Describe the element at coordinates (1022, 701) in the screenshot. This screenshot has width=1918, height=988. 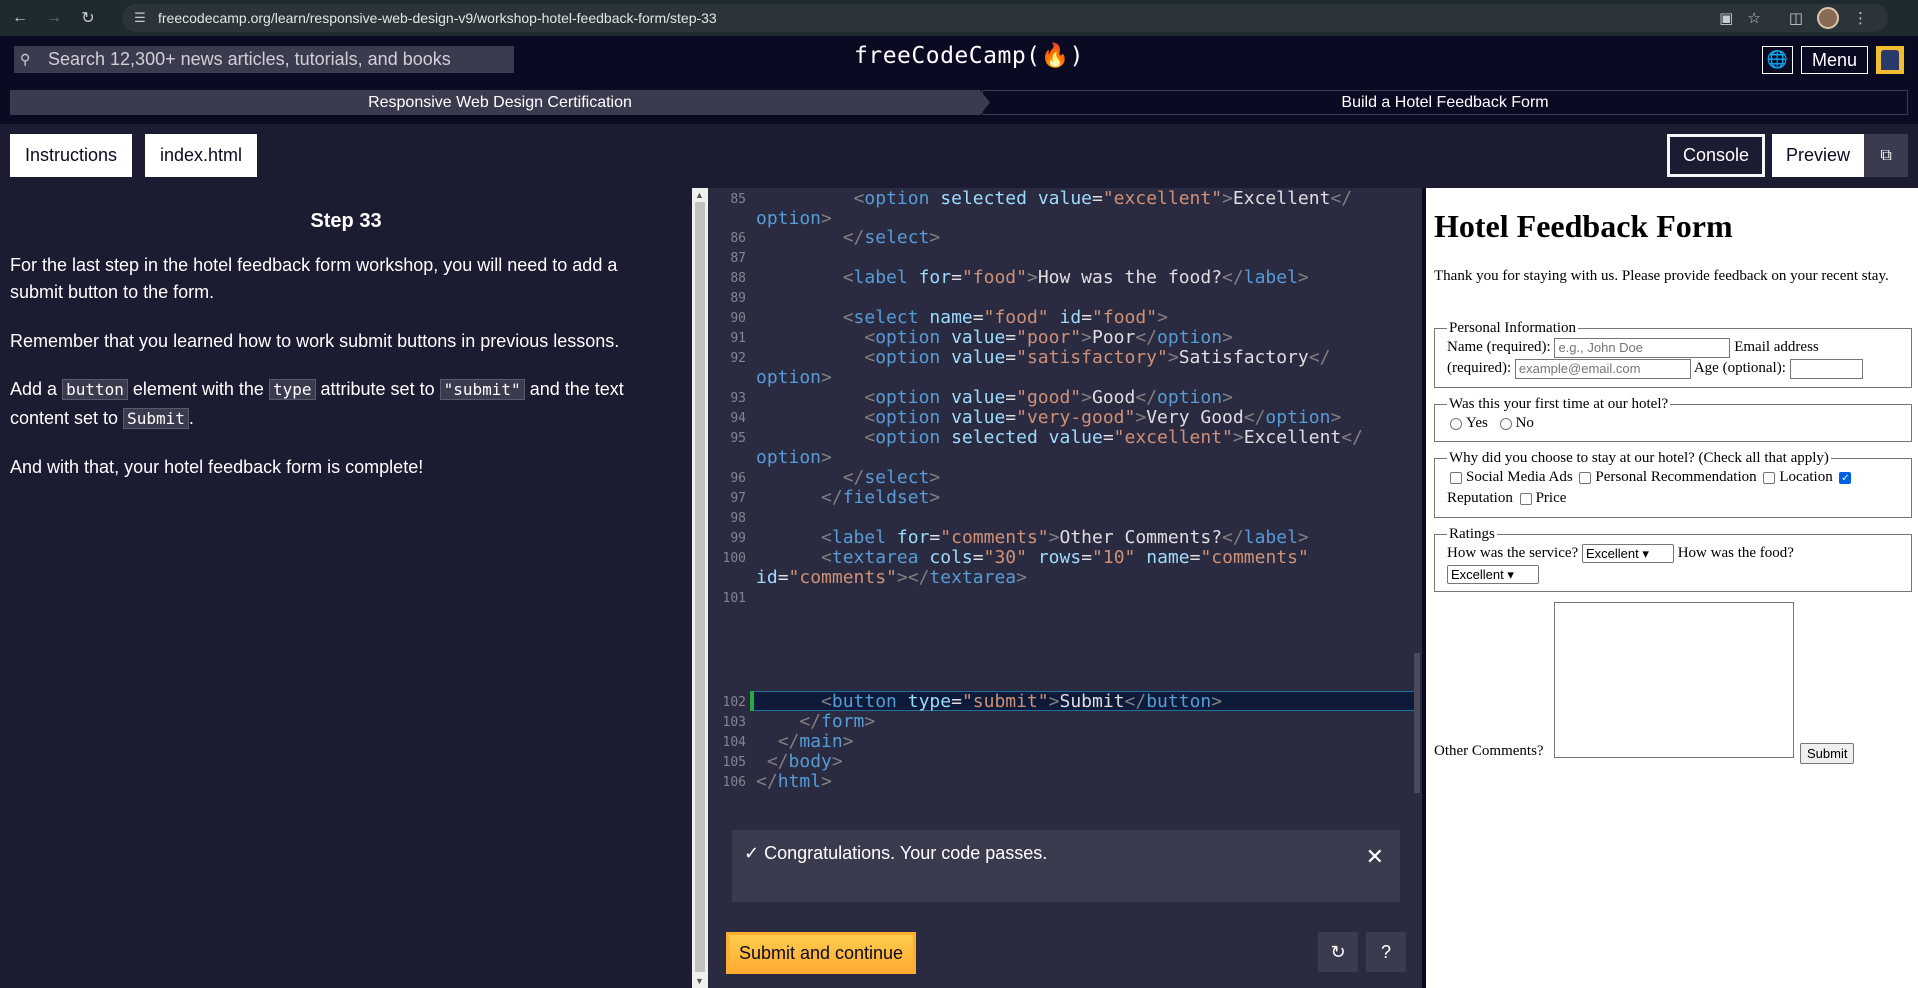
I see `code-line: <button type="submit">Submit</button>` at that location.